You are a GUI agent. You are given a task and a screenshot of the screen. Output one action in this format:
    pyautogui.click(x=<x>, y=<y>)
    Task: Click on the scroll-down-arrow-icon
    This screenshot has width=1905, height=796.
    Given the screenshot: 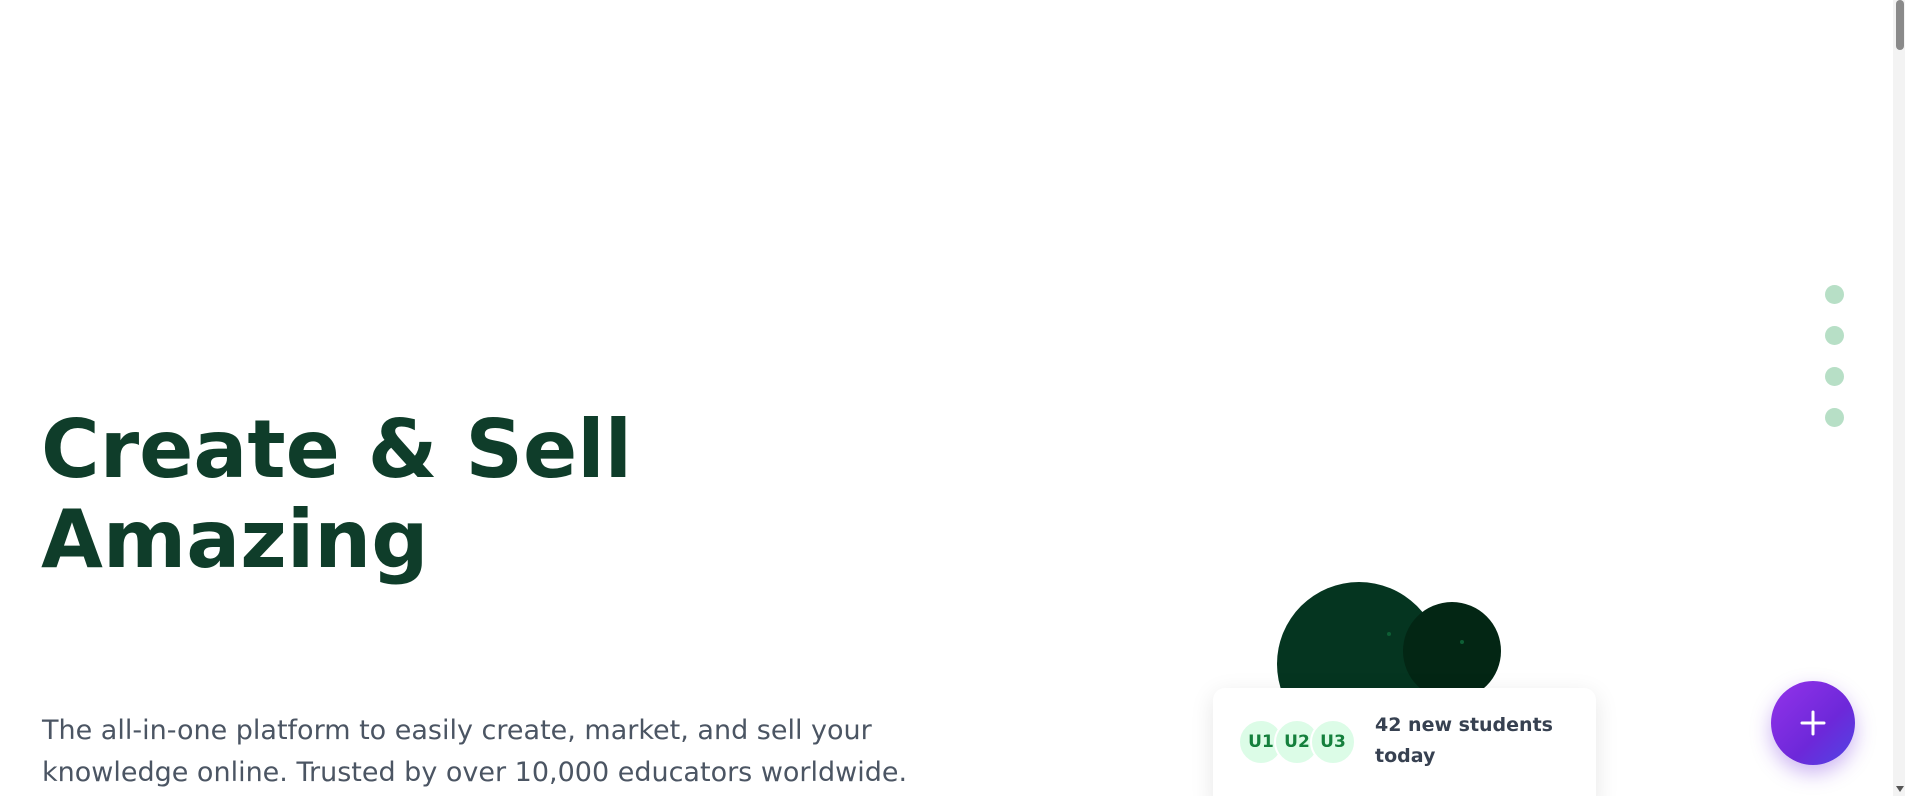 What is the action you would take?
    pyautogui.click(x=1900, y=789)
    